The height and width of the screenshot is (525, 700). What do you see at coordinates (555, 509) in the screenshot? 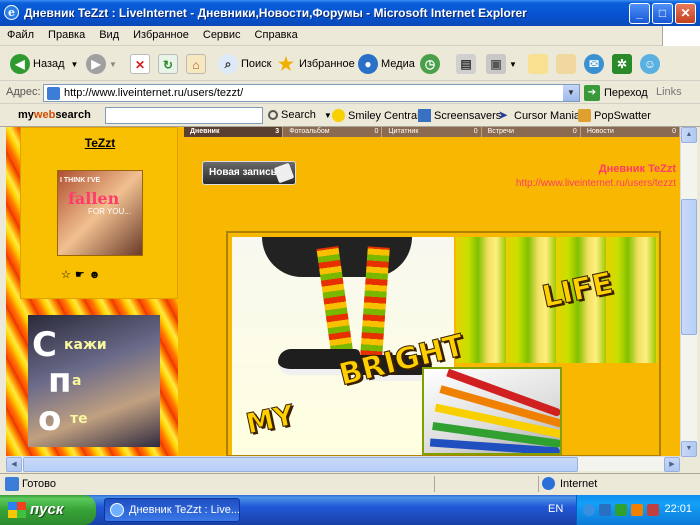
I see `language-indicator: EN` at bounding box center [555, 509].